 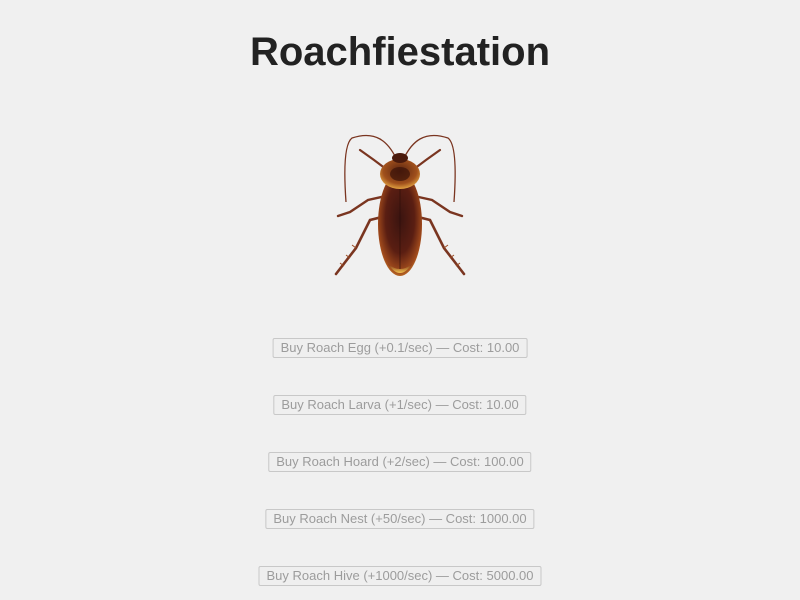 What do you see at coordinates (400, 348) in the screenshot?
I see `buy-roach-egg-button: Buy Roach Egg (+0.1/sec) — Cost: 10.00` at bounding box center [400, 348].